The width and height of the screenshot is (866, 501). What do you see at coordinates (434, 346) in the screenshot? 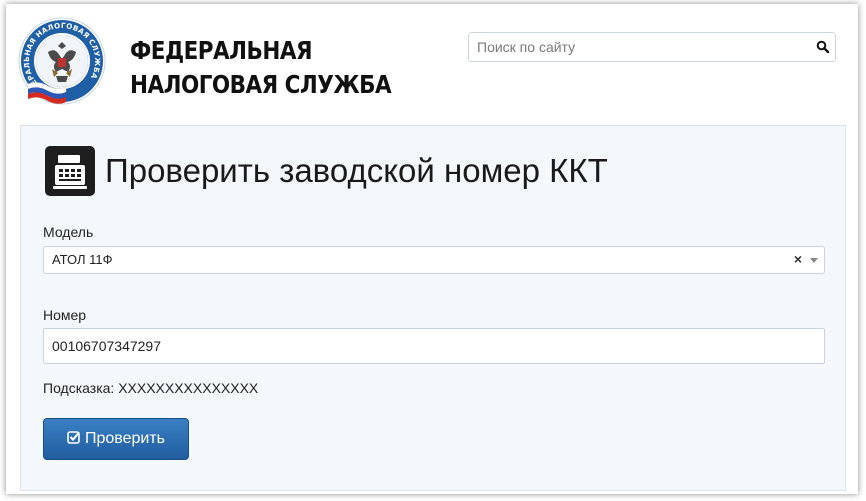
I see `serial-number-input` at bounding box center [434, 346].